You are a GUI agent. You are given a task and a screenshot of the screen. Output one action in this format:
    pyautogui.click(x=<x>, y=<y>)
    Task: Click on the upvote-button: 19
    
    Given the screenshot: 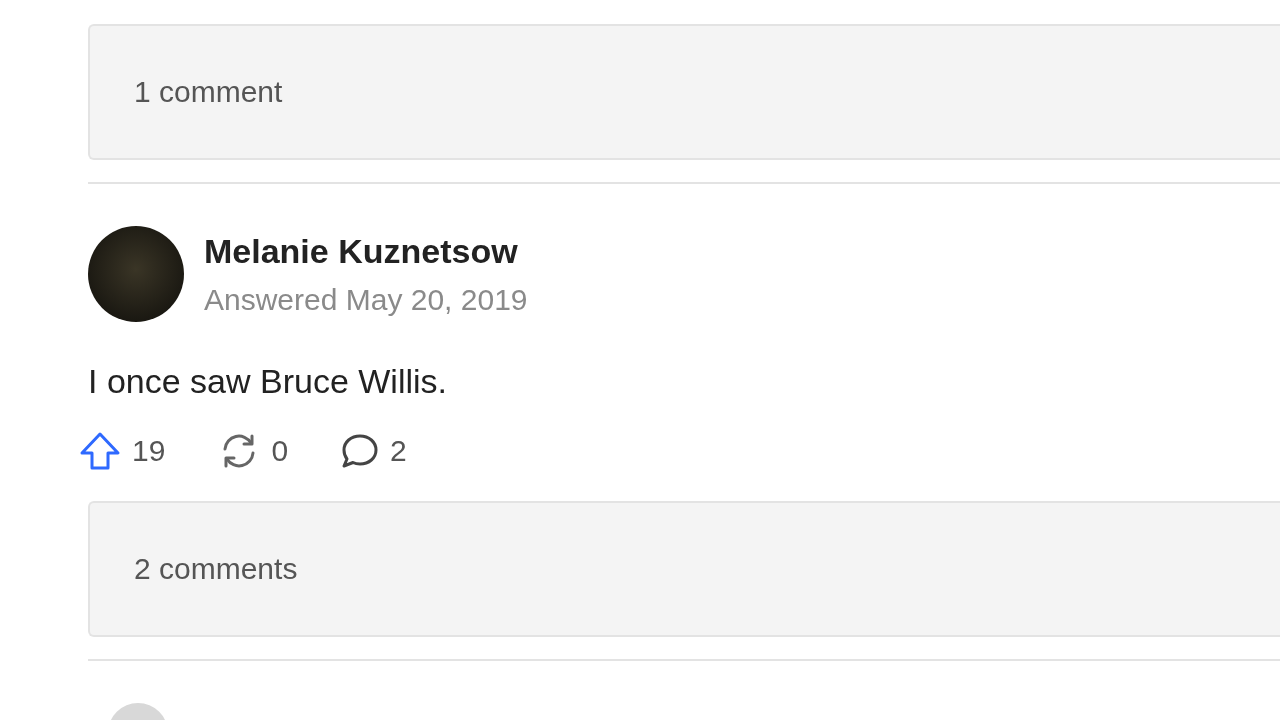 What is the action you would take?
    pyautogui.click(x=122, y=451)
    